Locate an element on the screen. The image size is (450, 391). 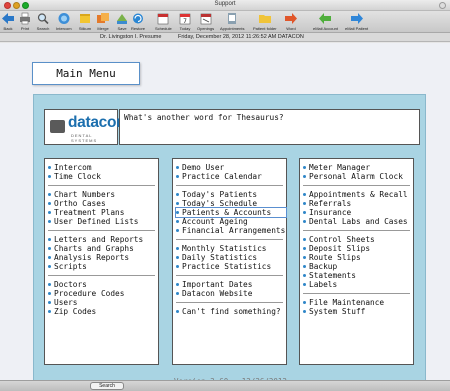
toolbar-patient-folder-button: Patient folder is located at coordinates (265, 21).